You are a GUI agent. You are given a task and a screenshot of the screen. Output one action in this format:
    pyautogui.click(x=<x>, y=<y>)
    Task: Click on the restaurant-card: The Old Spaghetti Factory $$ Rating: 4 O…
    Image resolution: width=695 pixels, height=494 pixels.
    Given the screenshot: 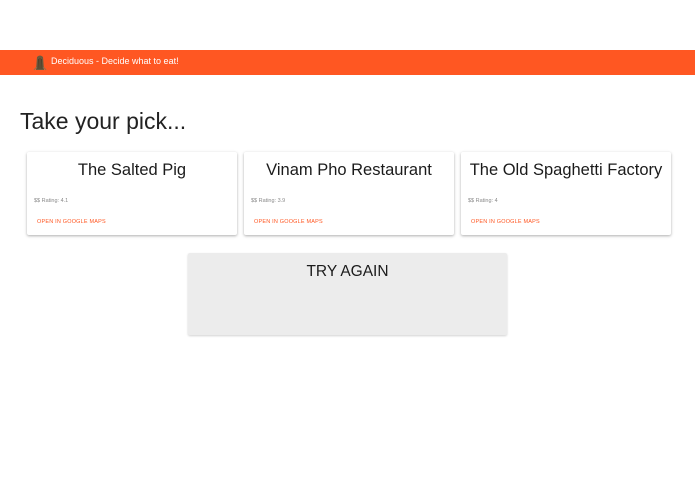 What is the action you would take?
    pyautogui.click(x=566, y=193)
    